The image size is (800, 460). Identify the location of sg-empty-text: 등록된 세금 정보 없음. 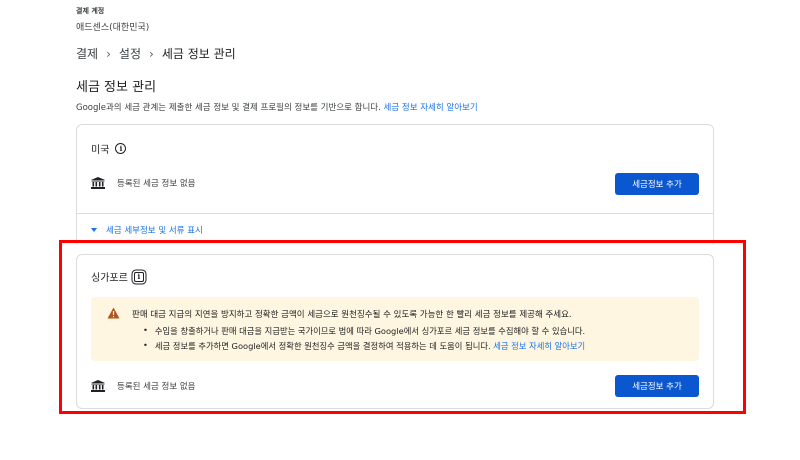
(156, 387).